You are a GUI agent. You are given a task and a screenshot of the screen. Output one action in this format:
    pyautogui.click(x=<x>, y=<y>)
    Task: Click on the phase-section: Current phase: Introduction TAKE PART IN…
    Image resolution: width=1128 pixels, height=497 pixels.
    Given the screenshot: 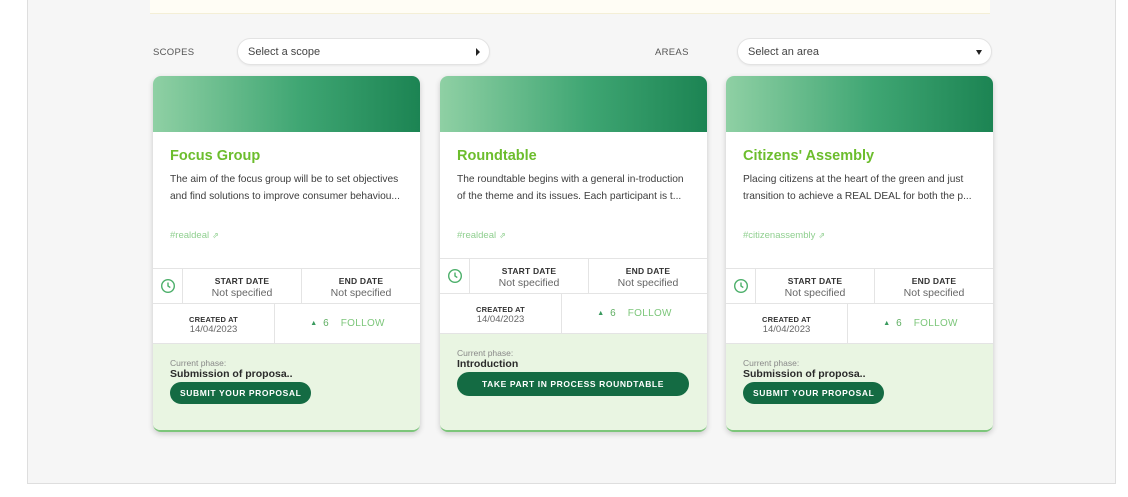 What is the action you would take?
    pyautogui.click(x=573, y=382)
    